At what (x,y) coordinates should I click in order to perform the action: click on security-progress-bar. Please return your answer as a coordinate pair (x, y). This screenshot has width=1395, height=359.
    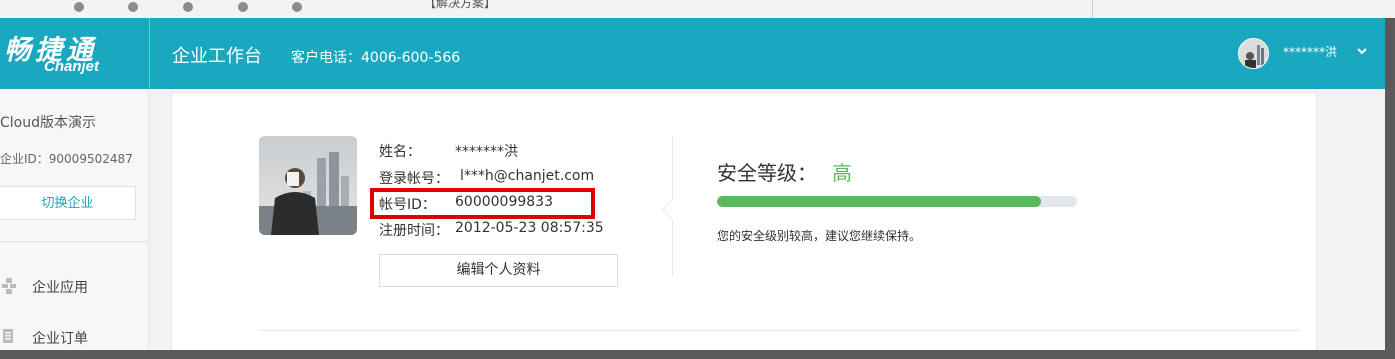
    Looking at the image, I should click on (897, 201).